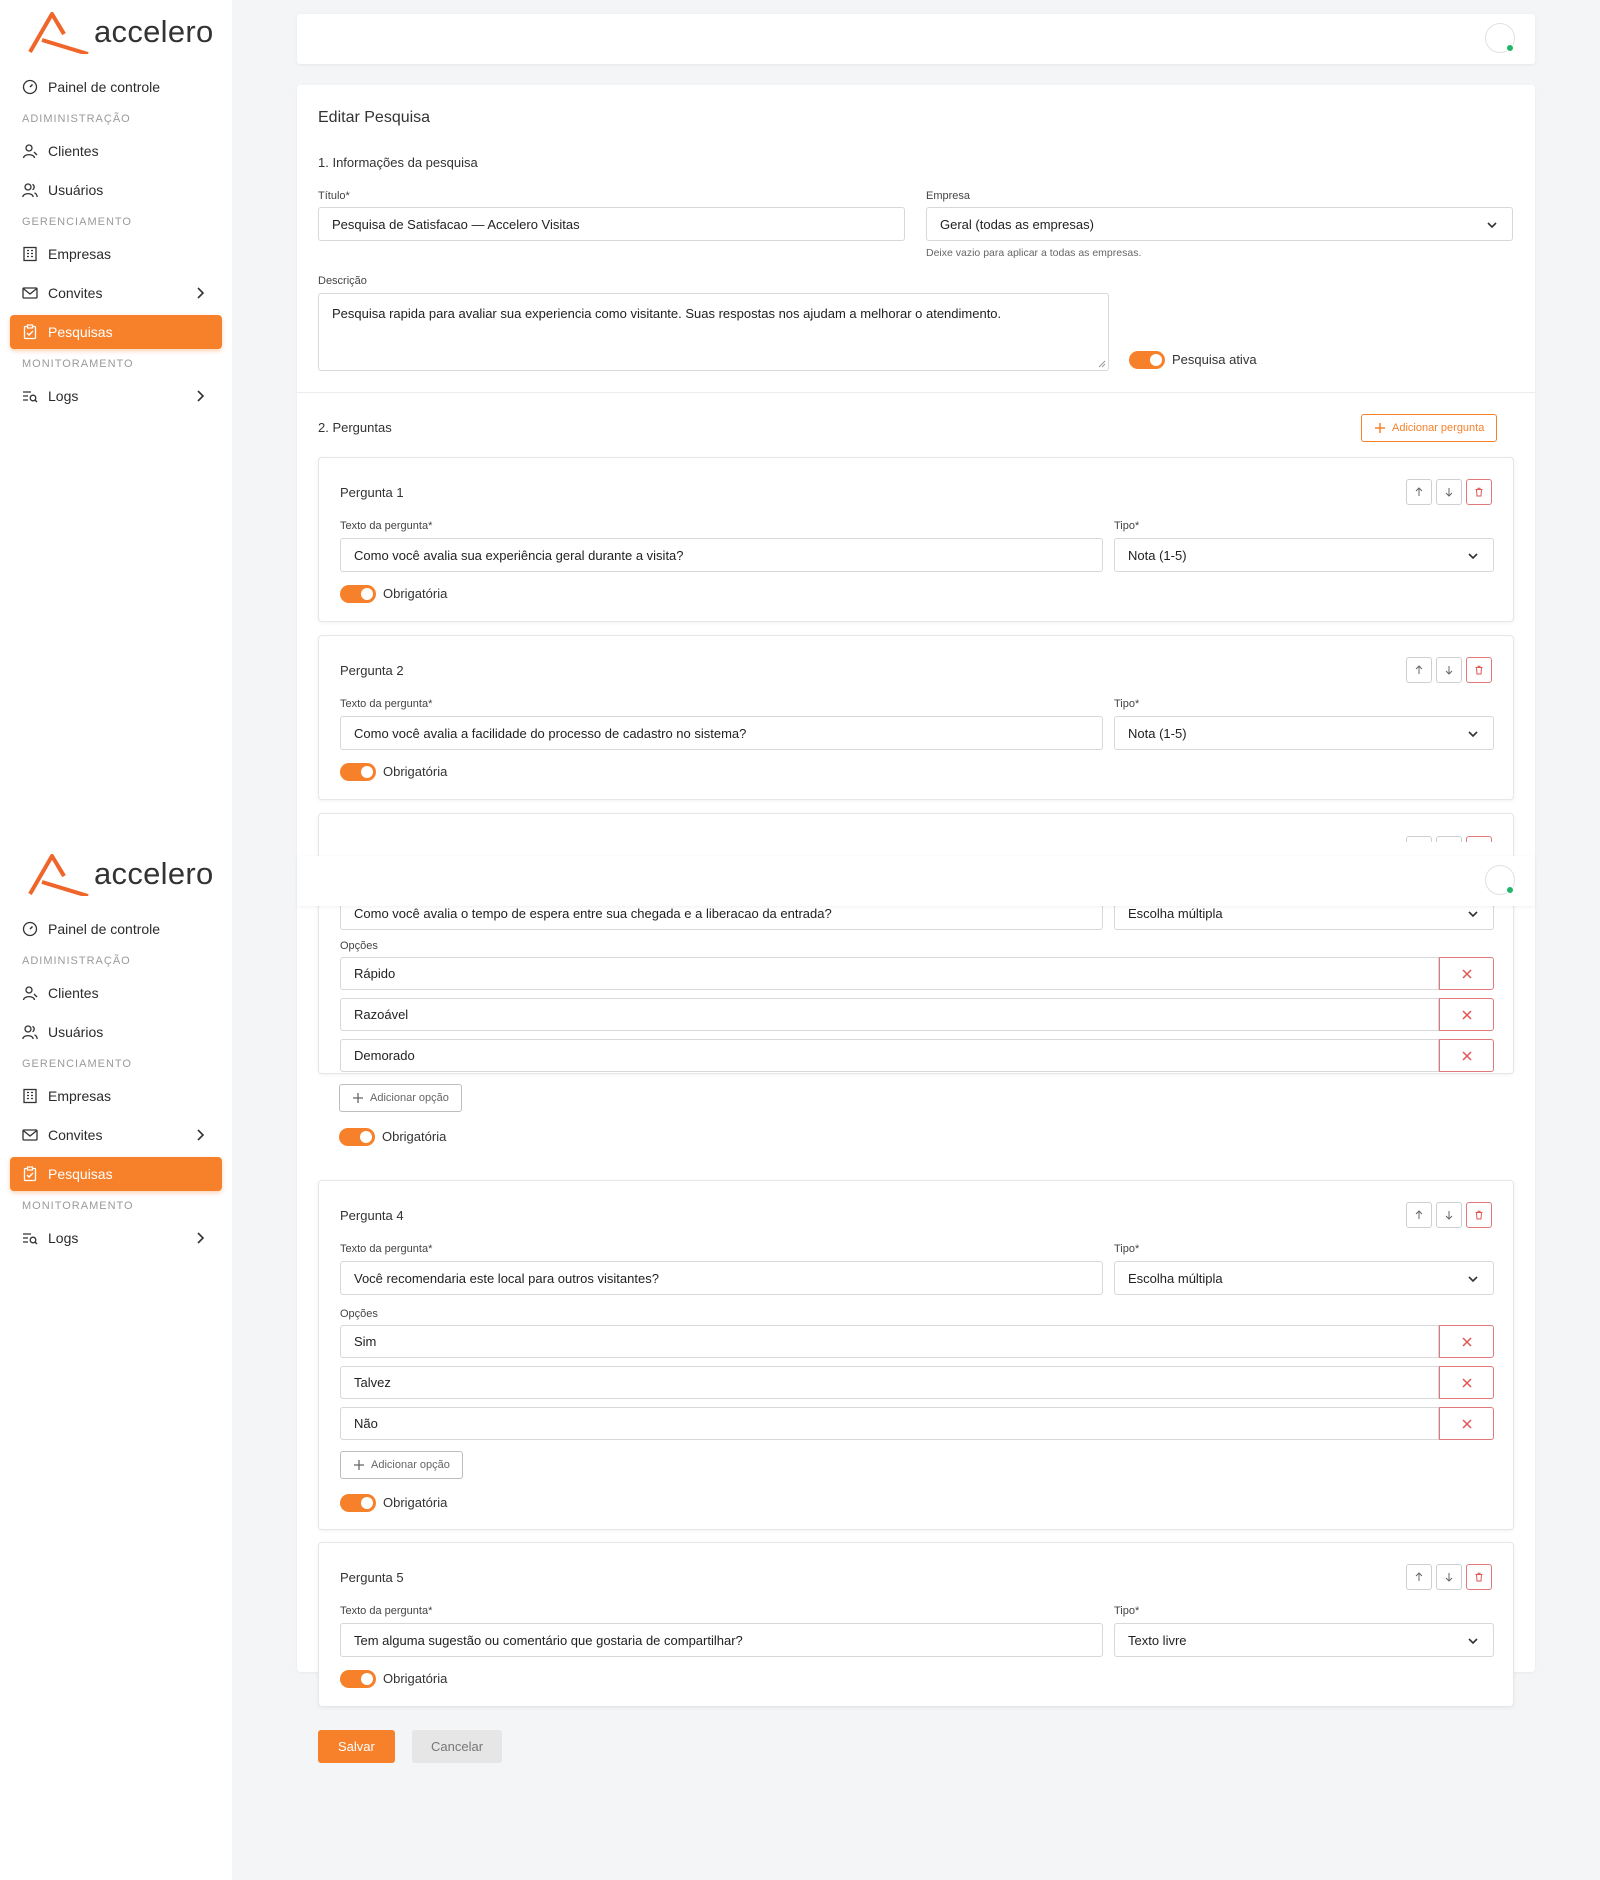 This screenshot has width=1600, height=1880. What do you see at coordinates (1304, 1640) in the screenshot?
I see `question-type-select: Texto livre` at bounding box center [1304, 1640].